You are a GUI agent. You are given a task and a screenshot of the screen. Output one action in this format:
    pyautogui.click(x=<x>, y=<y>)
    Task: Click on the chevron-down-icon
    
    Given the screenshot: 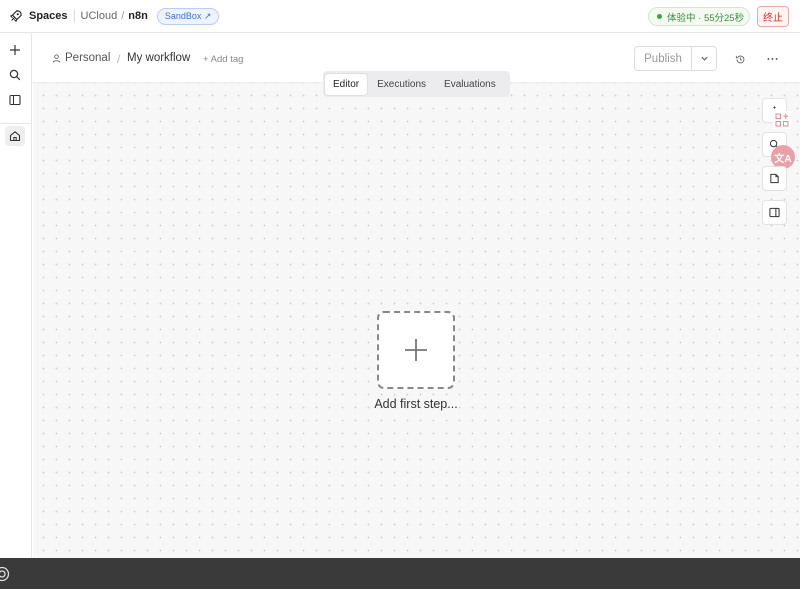 What is the action you would take?
    pyautogui.click(x=704, y=58)
    